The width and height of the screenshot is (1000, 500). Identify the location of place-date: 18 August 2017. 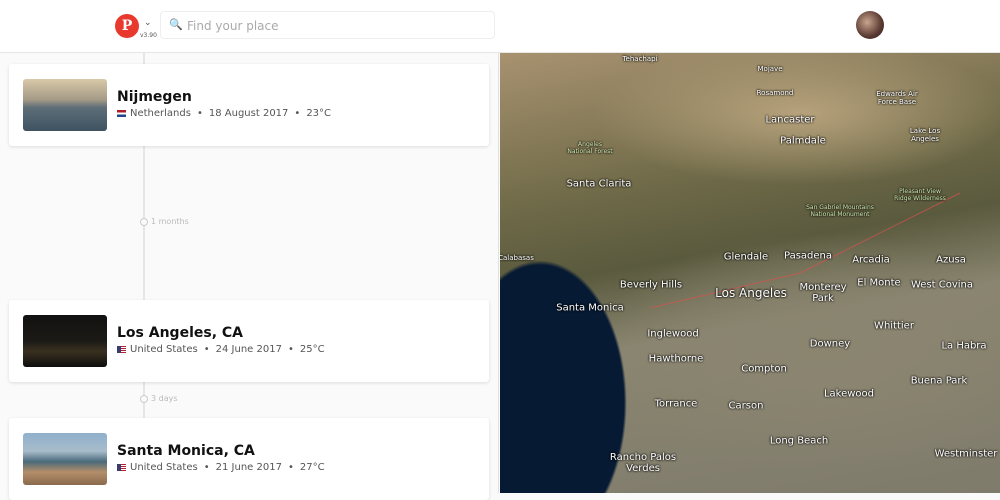
(248, 113).